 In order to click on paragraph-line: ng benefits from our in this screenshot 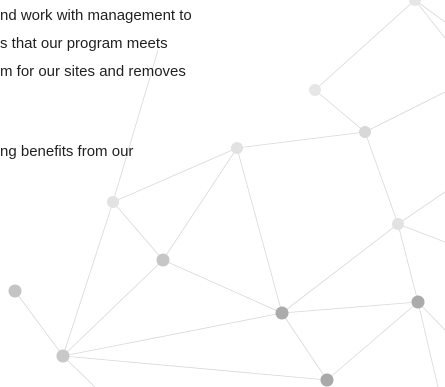, I will do `click(67, 151)`.